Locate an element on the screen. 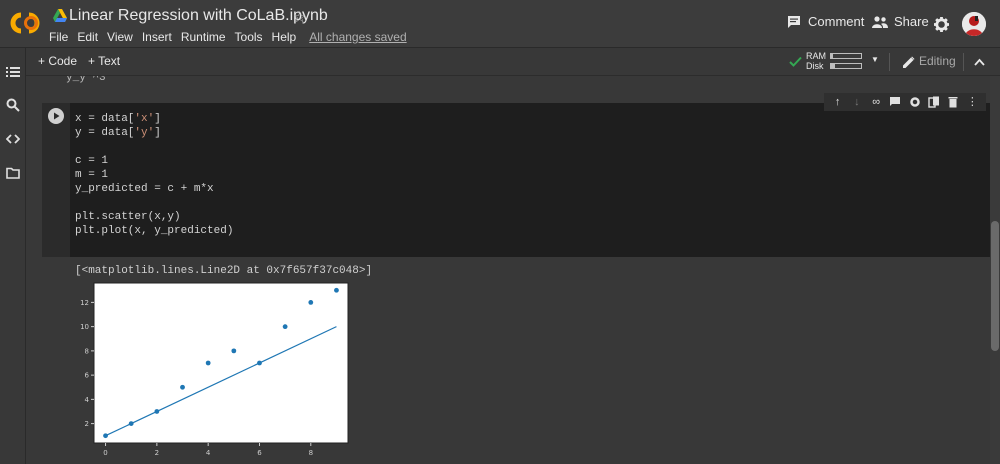  code-snippets-icon is located at coordinates (13, 139).